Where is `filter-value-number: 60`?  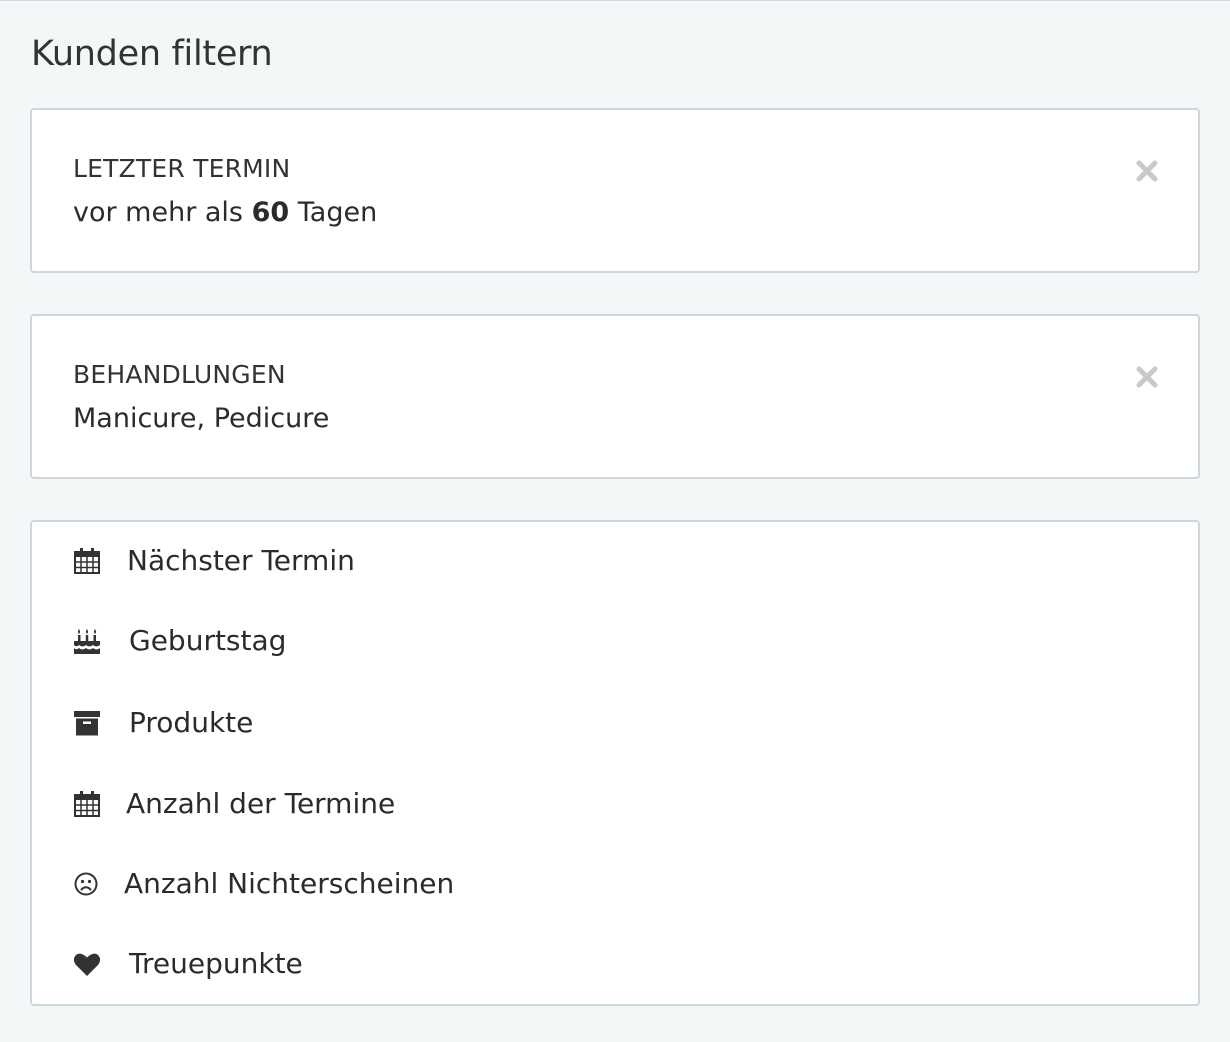
filter-value-number: 60 is located at coordinates (270, 212).